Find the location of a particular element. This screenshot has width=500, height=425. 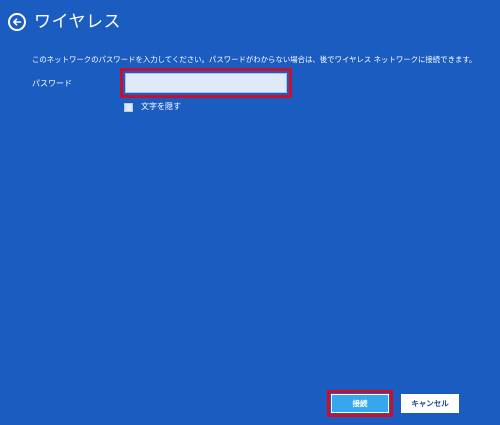

connect-button: 接続 is located at coordinates (360, 403).